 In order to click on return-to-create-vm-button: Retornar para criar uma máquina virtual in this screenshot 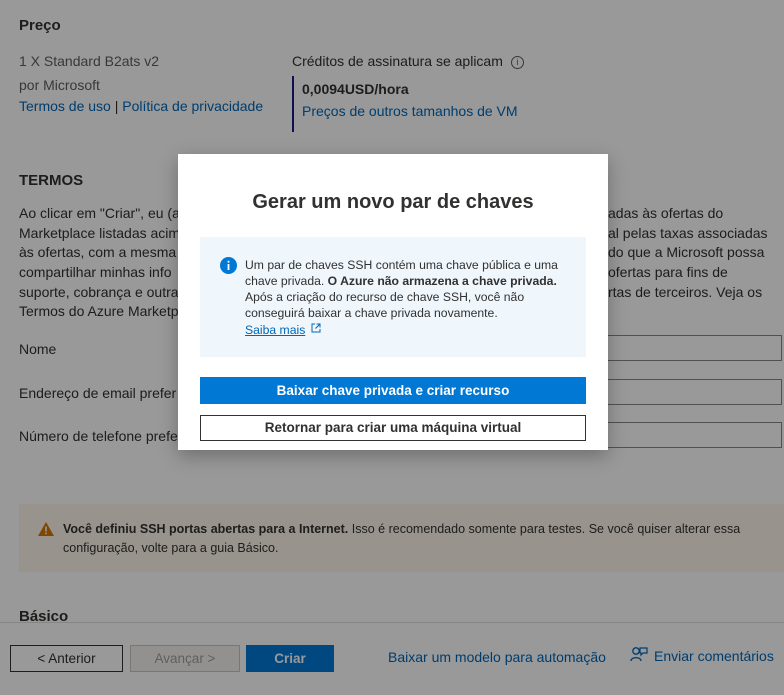, I will do `click(393, 428)`.